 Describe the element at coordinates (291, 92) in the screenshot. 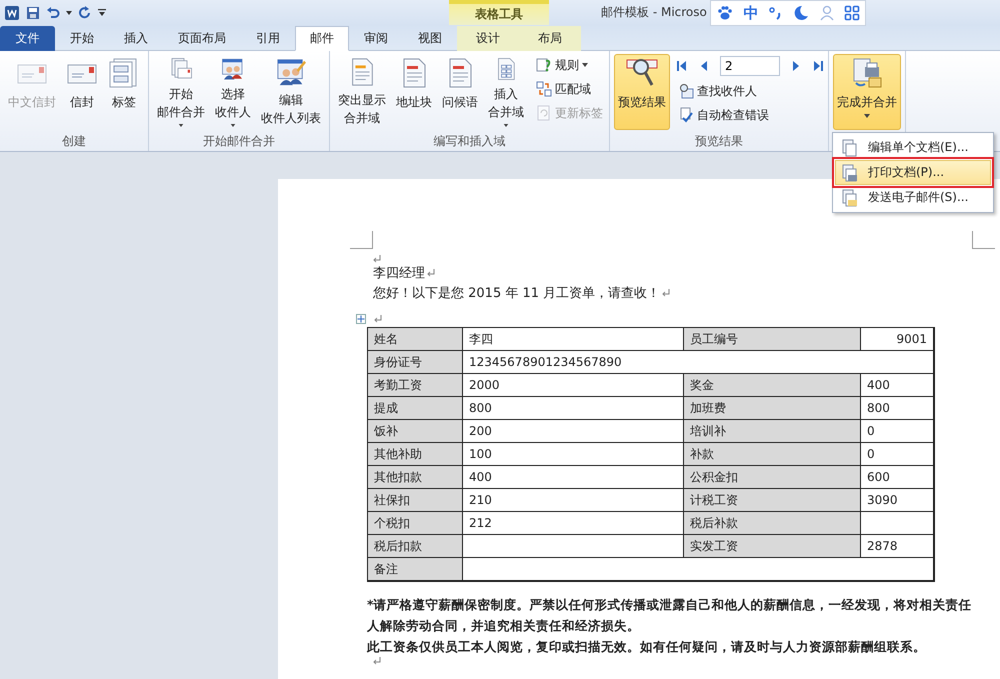

I see `ribbon-button: 编辑 收件人列表` at that location.